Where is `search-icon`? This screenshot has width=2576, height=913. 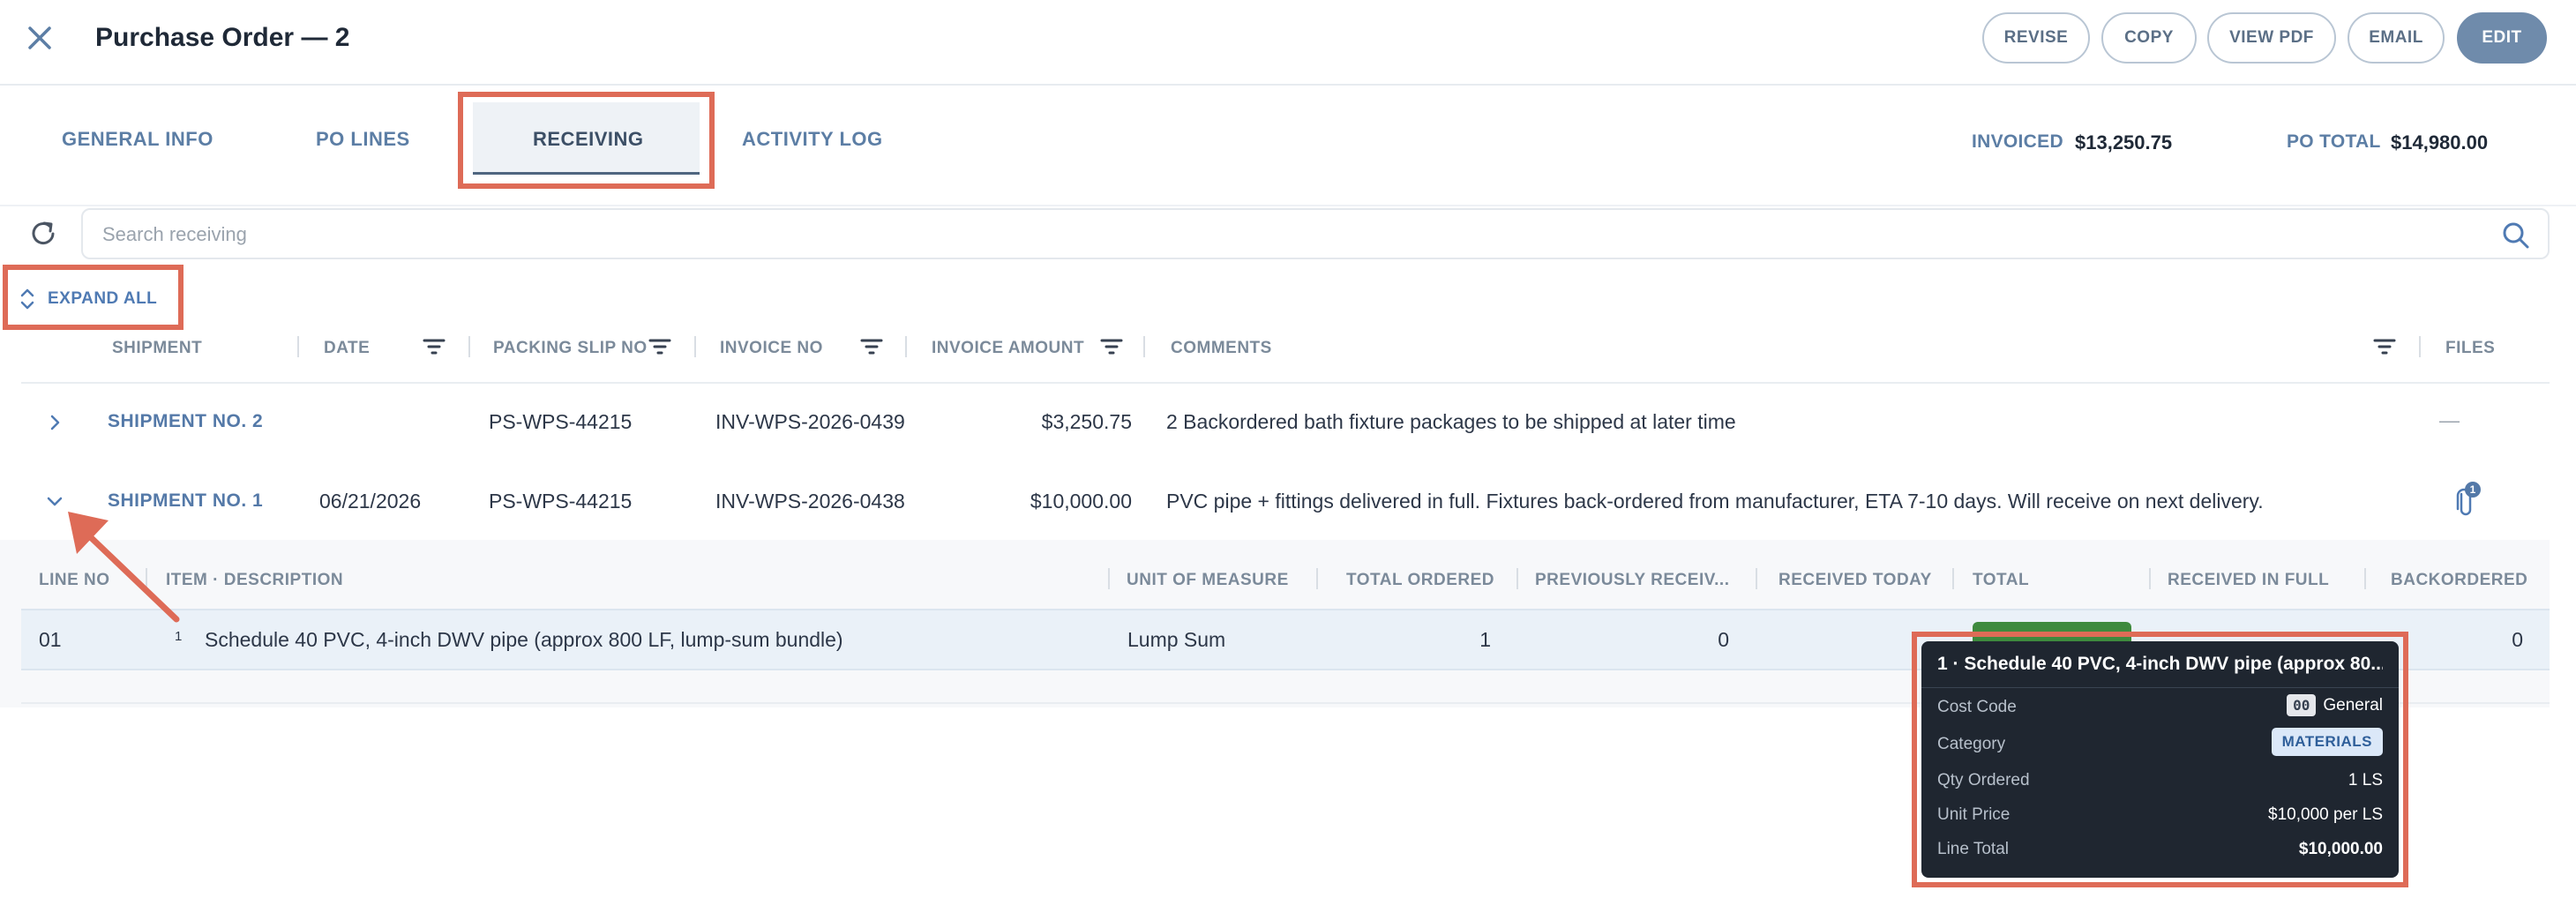
search-icon is located at coordinates (2516, 235).